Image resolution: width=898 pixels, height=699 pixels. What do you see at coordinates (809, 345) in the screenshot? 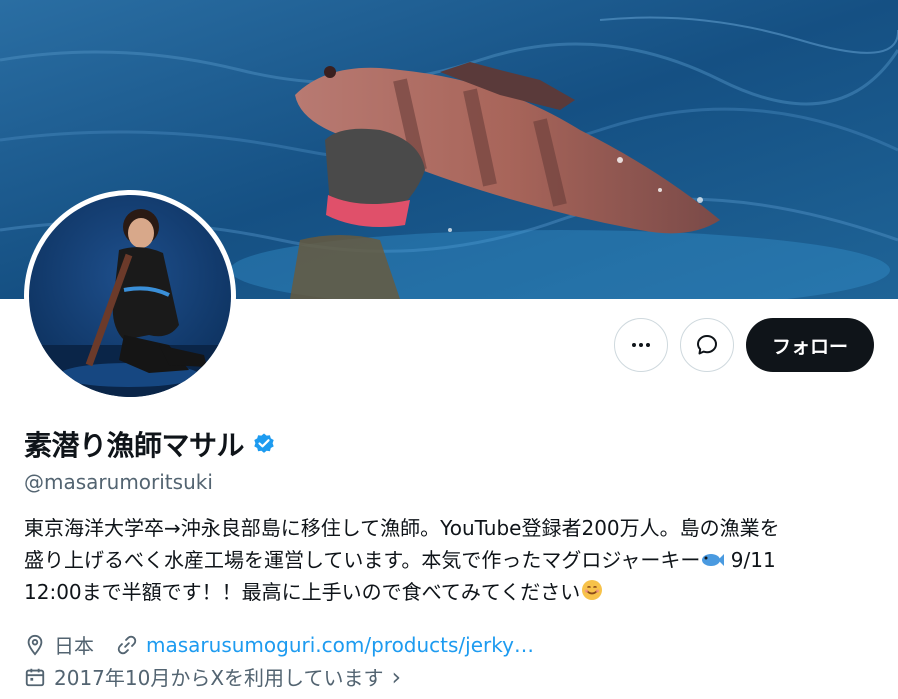
I see `follow-button: フォロー` at bounding box center [809, 345].